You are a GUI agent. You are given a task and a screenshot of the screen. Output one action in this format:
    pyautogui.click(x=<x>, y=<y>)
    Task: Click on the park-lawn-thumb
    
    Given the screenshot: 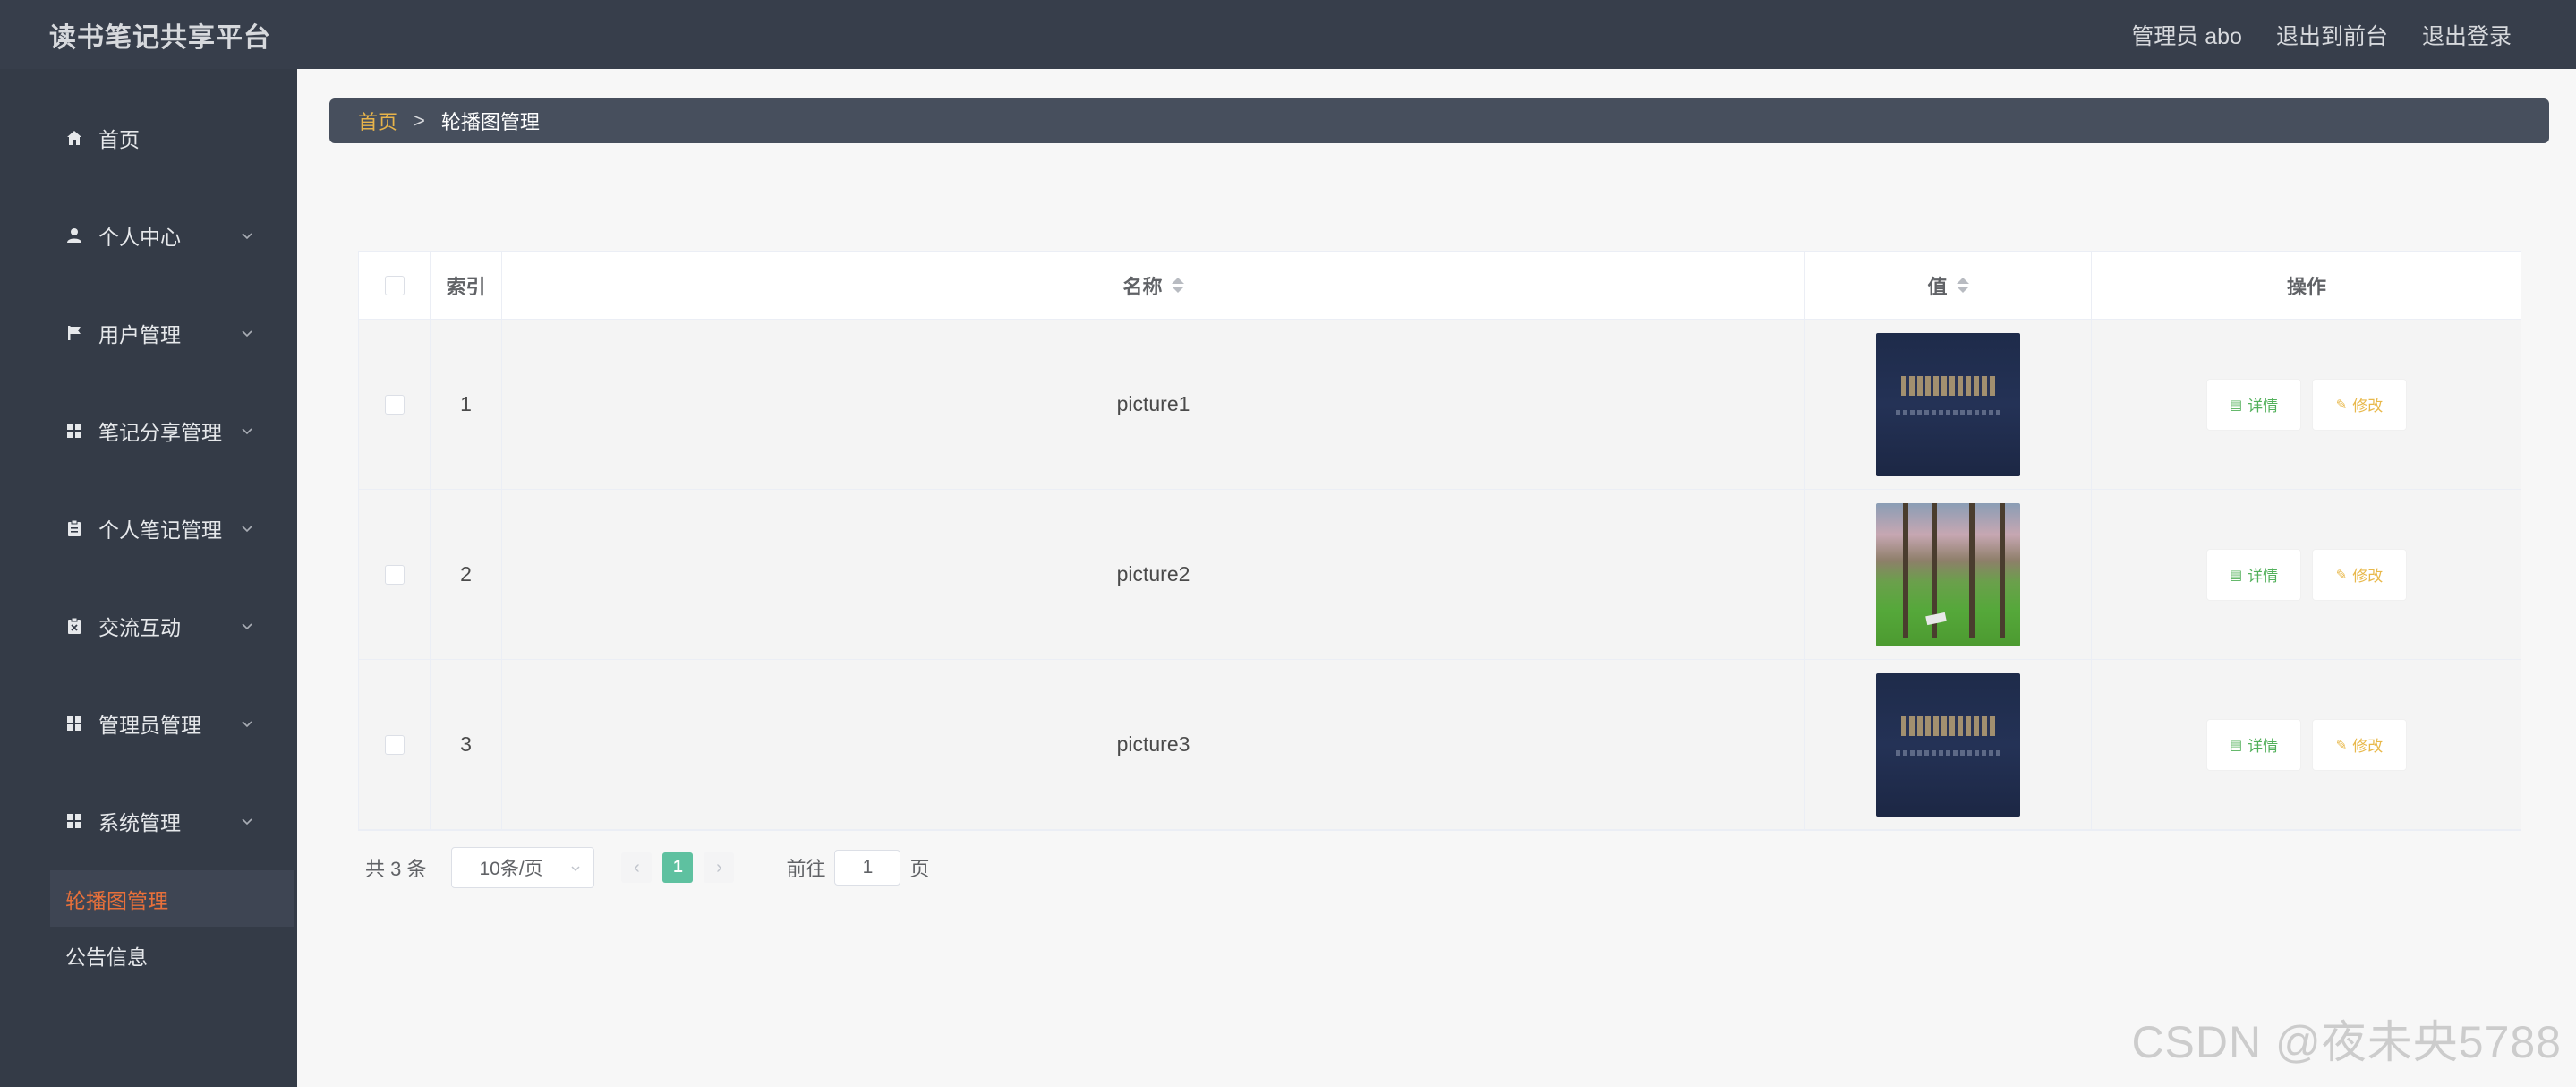 What is the action you would take?
    pyautogui.click(x=1948, y=574)
    